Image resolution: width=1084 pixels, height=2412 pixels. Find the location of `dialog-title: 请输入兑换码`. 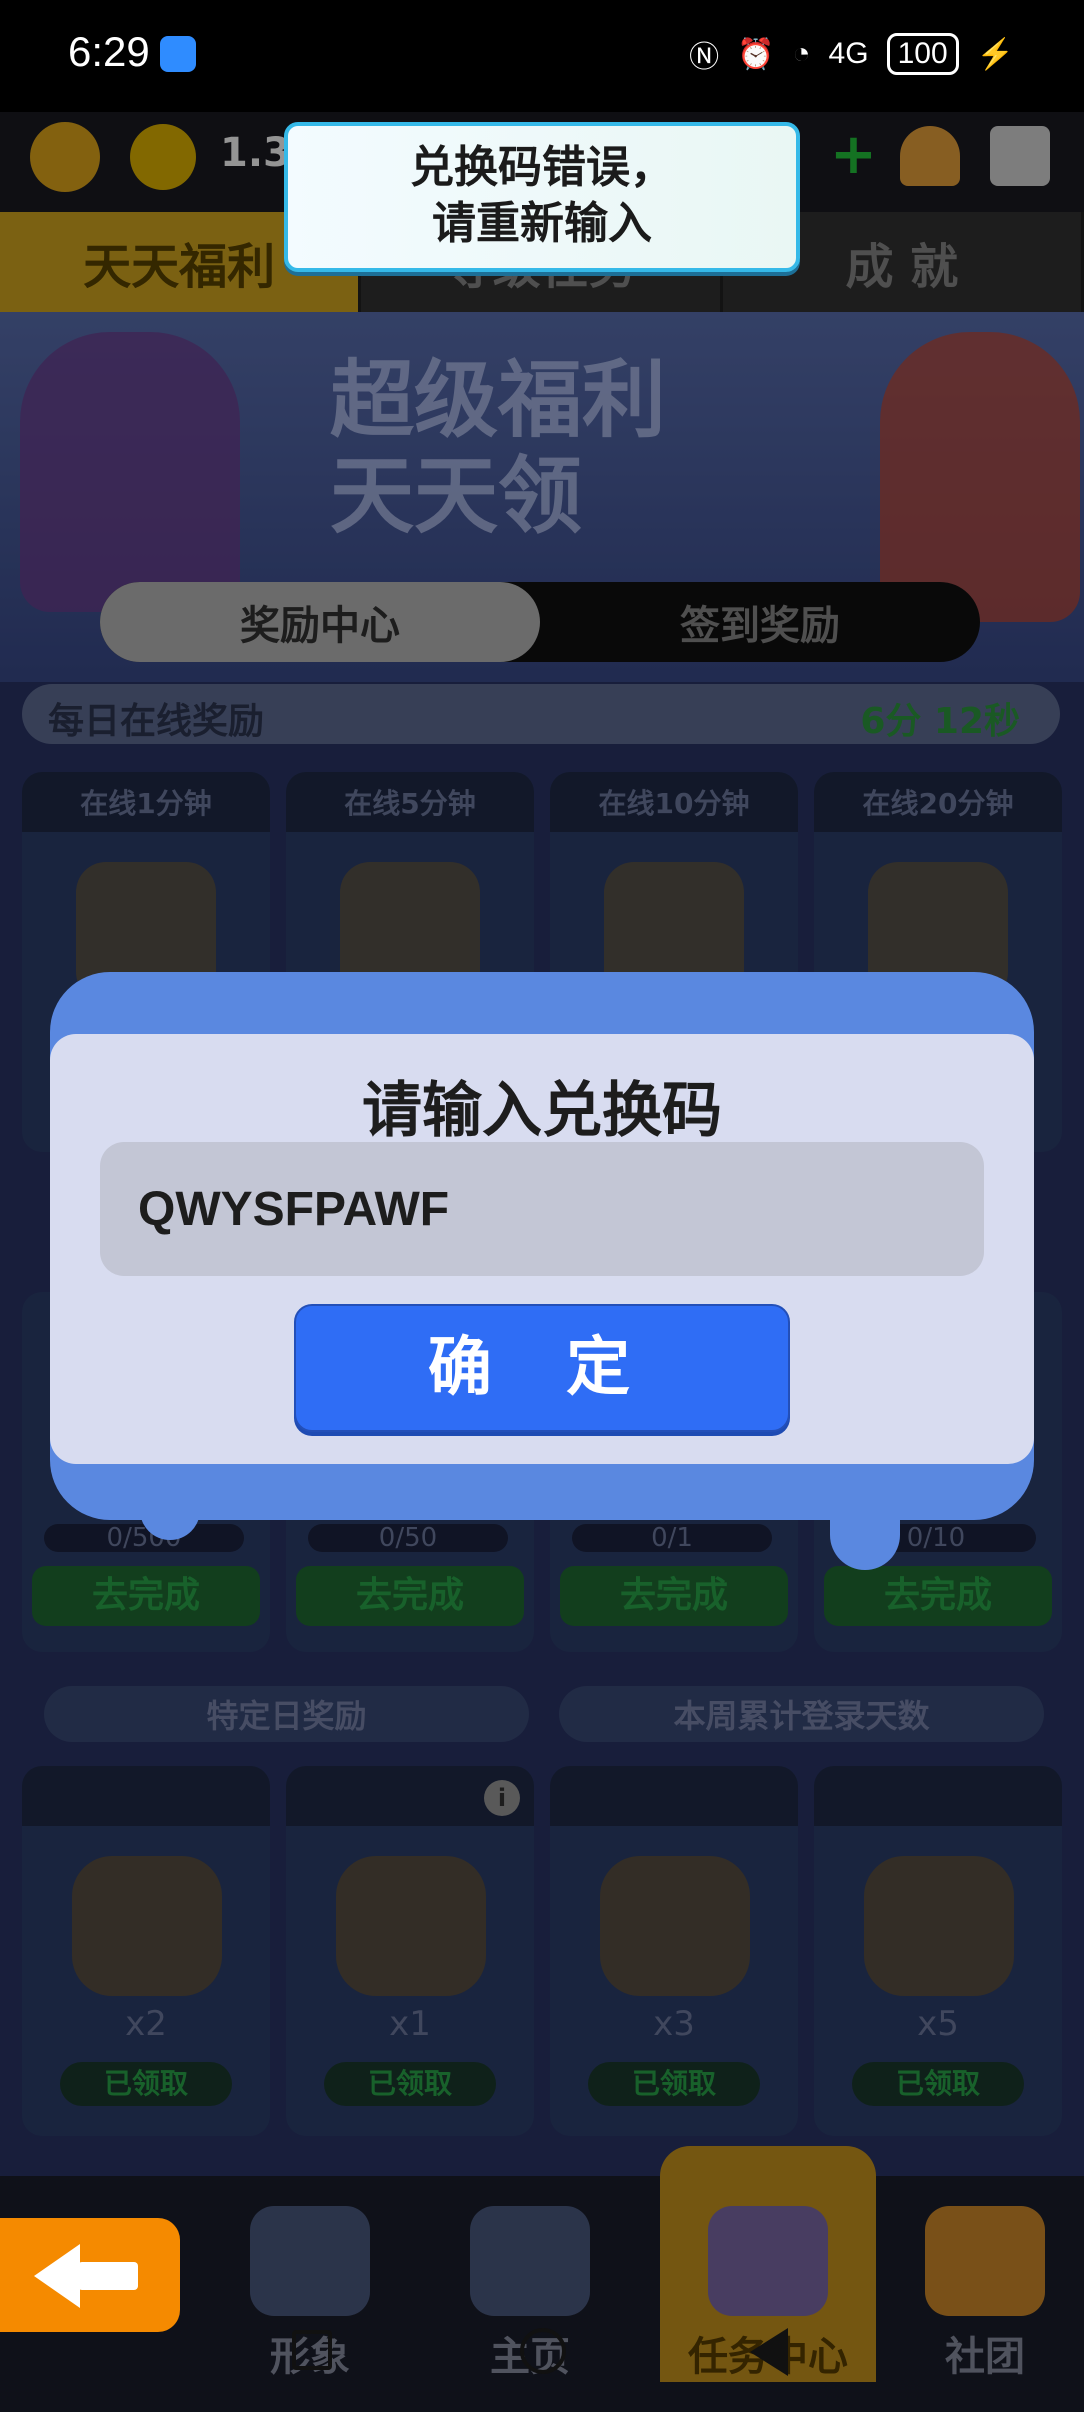

dialog-title: 请输入兑换码 is located at coordinates (542, 1111).